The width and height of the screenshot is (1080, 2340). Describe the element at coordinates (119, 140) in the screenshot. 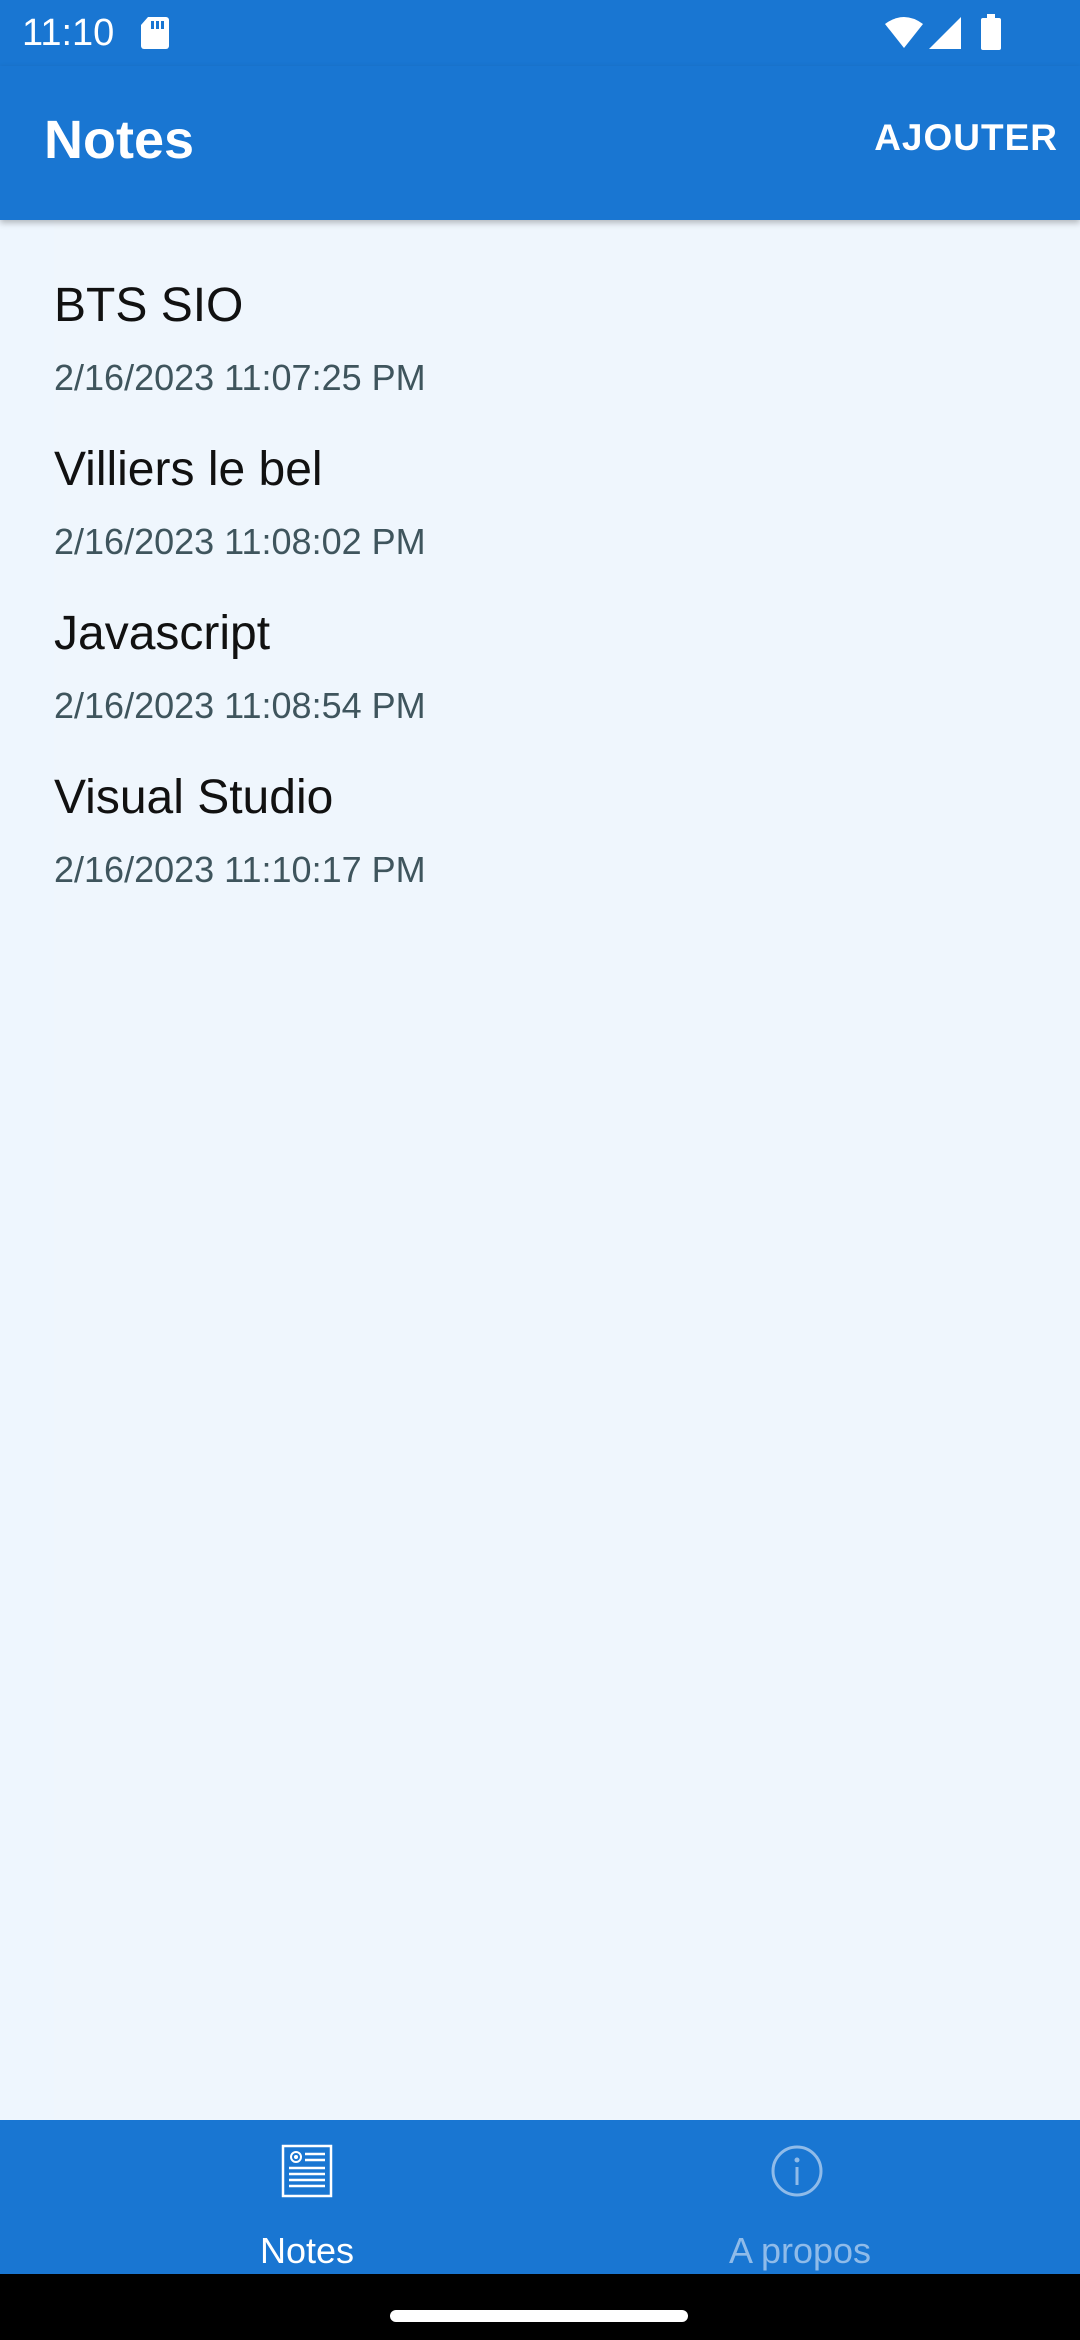

I see `page-title: Notes` at that location.